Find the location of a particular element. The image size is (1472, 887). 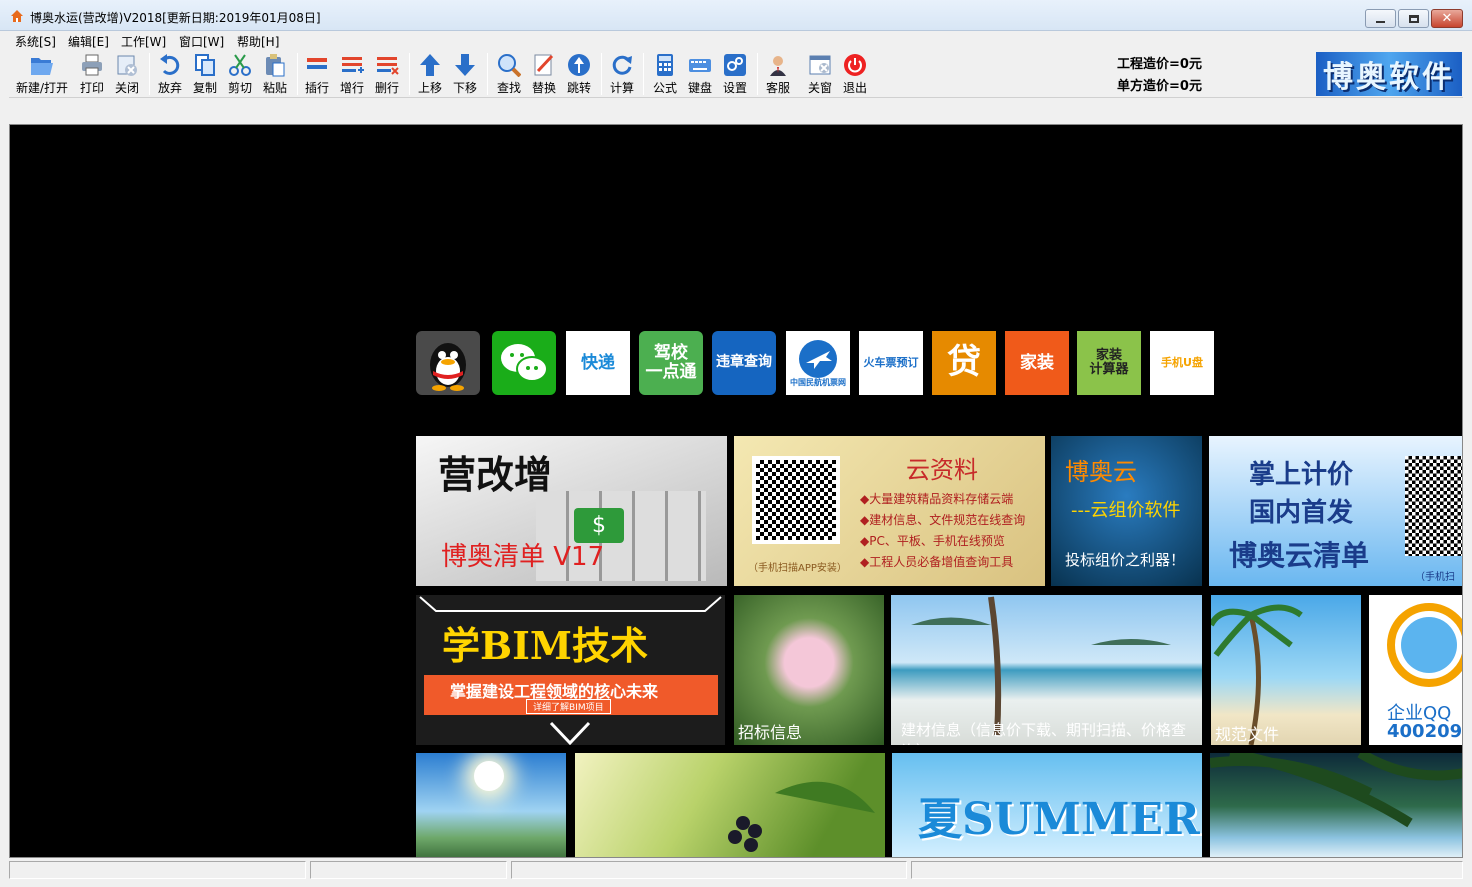

tile-sky is located at coordinates (491, 805).